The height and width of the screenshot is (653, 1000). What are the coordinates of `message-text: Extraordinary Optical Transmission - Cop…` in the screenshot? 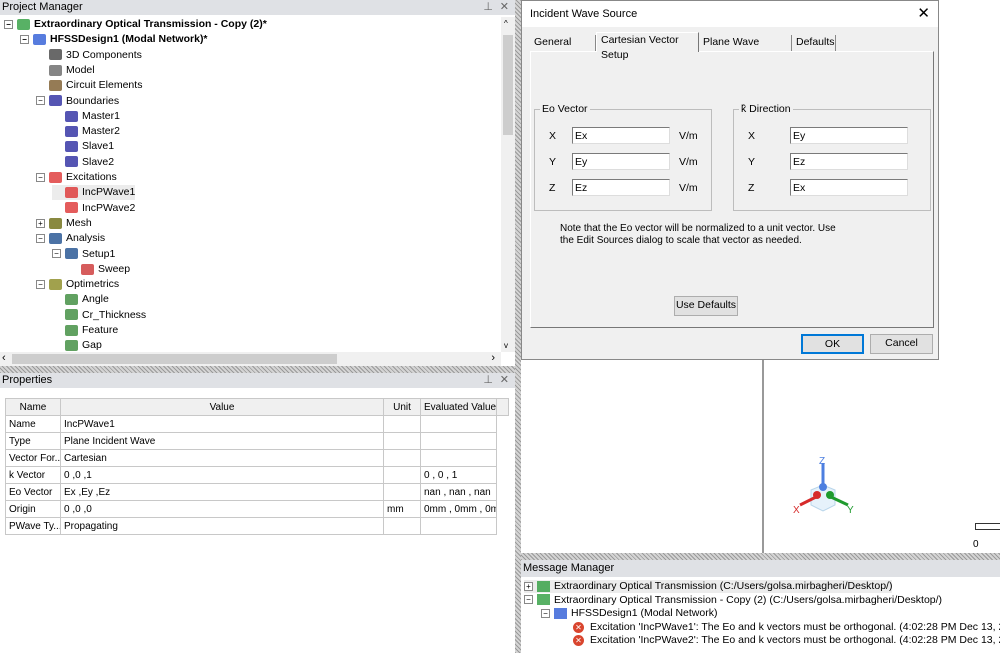 It's located at (748, 599).